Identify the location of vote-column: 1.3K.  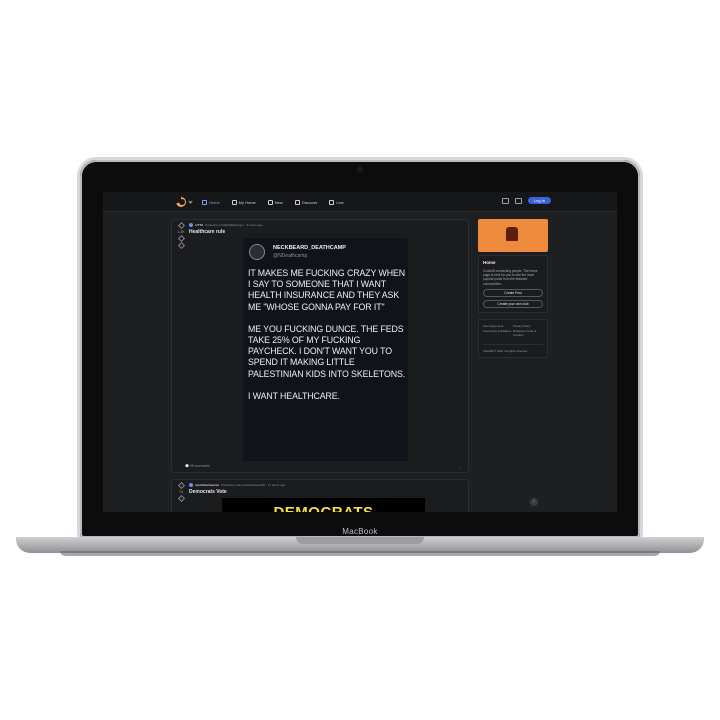
(181, 235).